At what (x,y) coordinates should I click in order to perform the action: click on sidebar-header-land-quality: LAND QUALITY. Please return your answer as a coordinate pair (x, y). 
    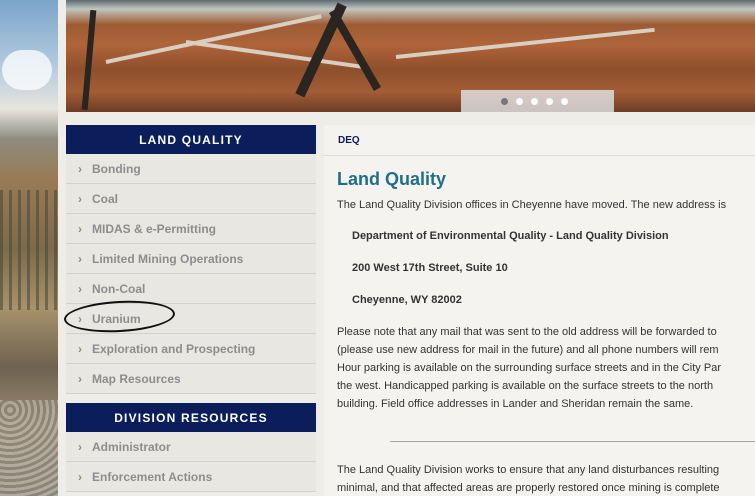
    Looking at the image, I should click on (191, 139).